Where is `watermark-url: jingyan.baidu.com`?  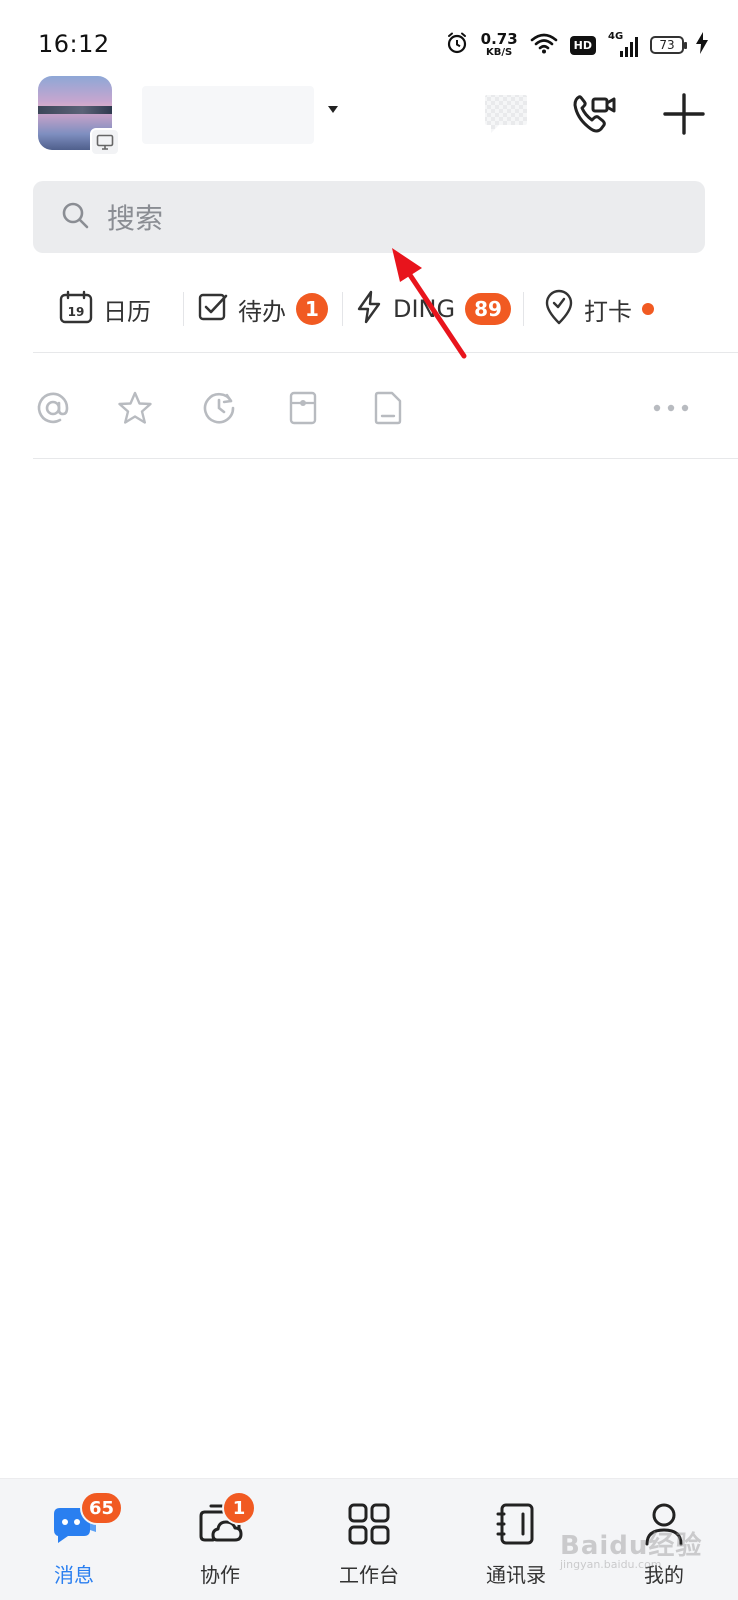 watermark-url: jingyan.baidu.com is located at coordinates (611, 1564).